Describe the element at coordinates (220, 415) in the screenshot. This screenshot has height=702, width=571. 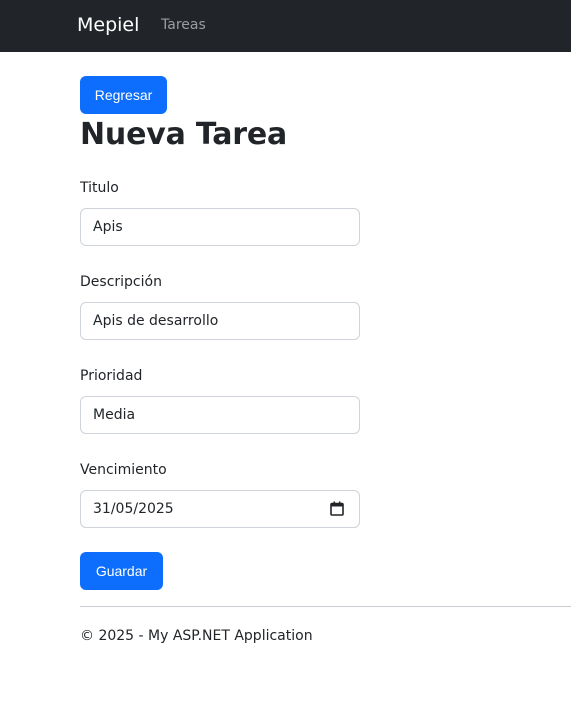
I see `prioridad-input: Media` at that location.